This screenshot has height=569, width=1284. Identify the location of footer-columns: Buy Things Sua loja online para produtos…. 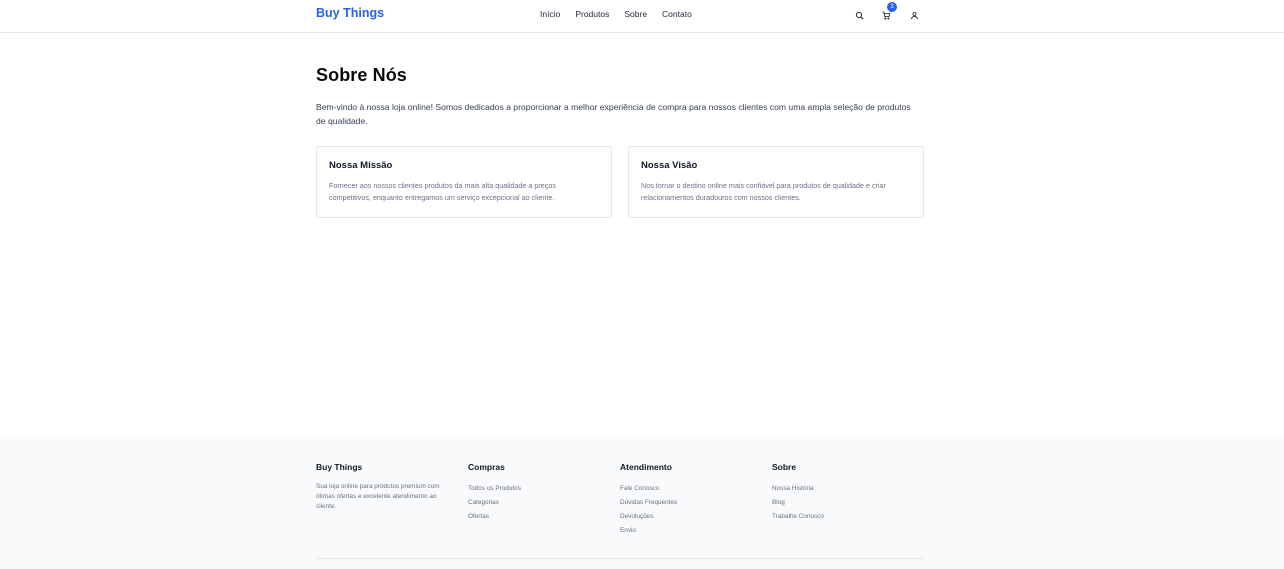
(620, 500).